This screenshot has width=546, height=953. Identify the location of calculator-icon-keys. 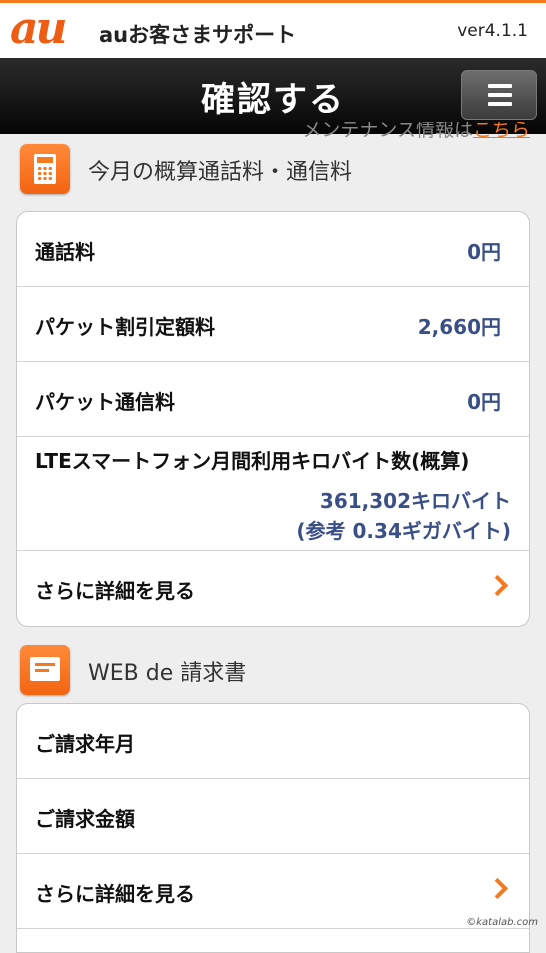
(45, 173).